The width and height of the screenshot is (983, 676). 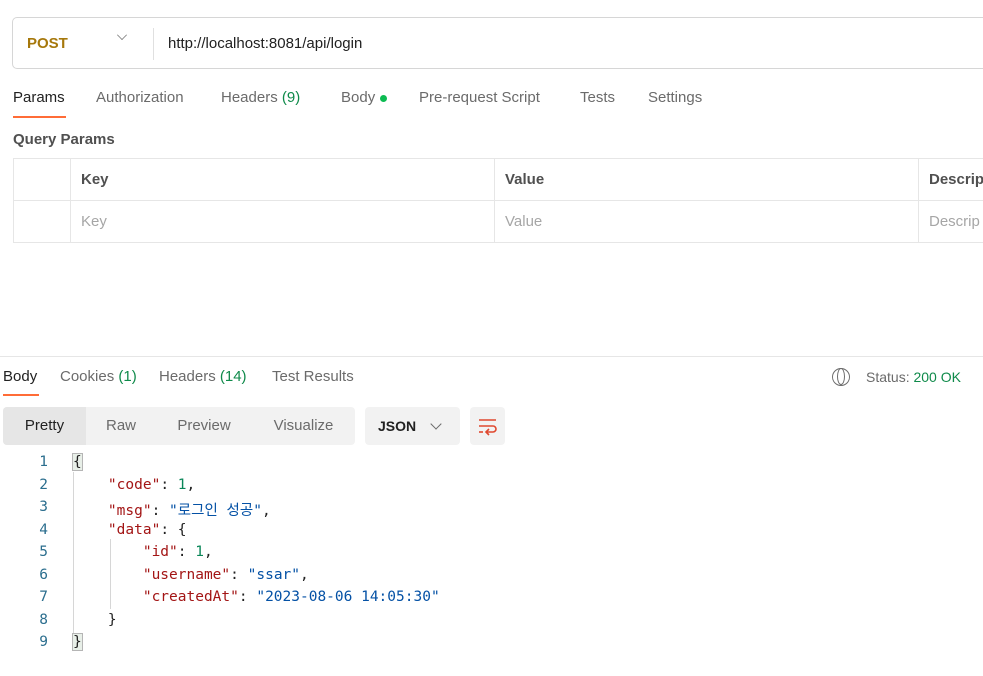 I want to click on query-params-table: Key Value Descrip Key Value Descrip, so click(x=498, y=200).